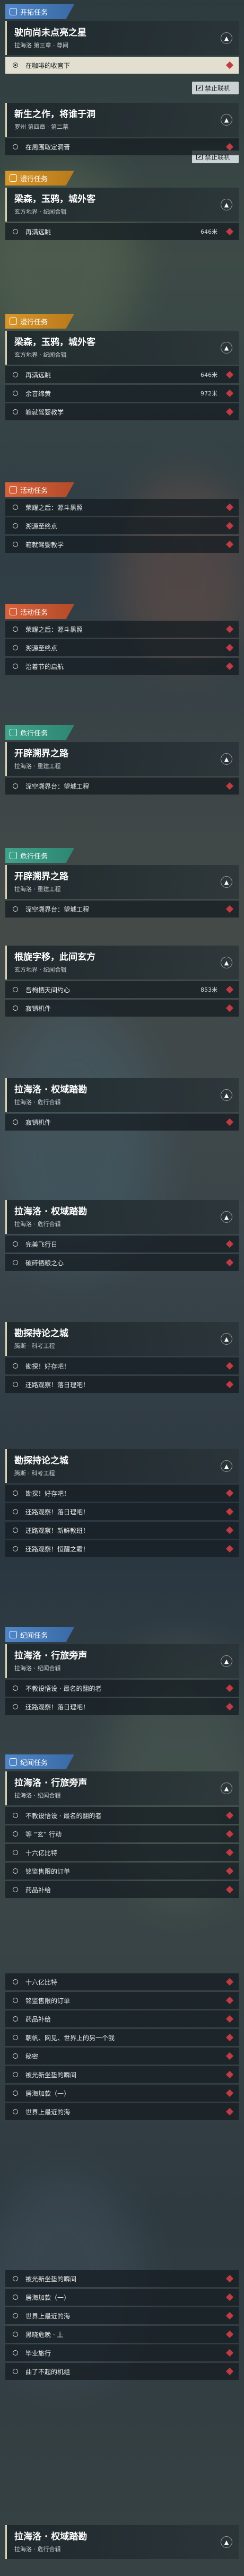 This screenshot has width=244, height=2576. Describe the element at coordinates (122, 963) in the screenshot. I see `quest-card: 根旋字移，此间玄方 玄方地界 · 纪闻合辑 ▲` at that location.